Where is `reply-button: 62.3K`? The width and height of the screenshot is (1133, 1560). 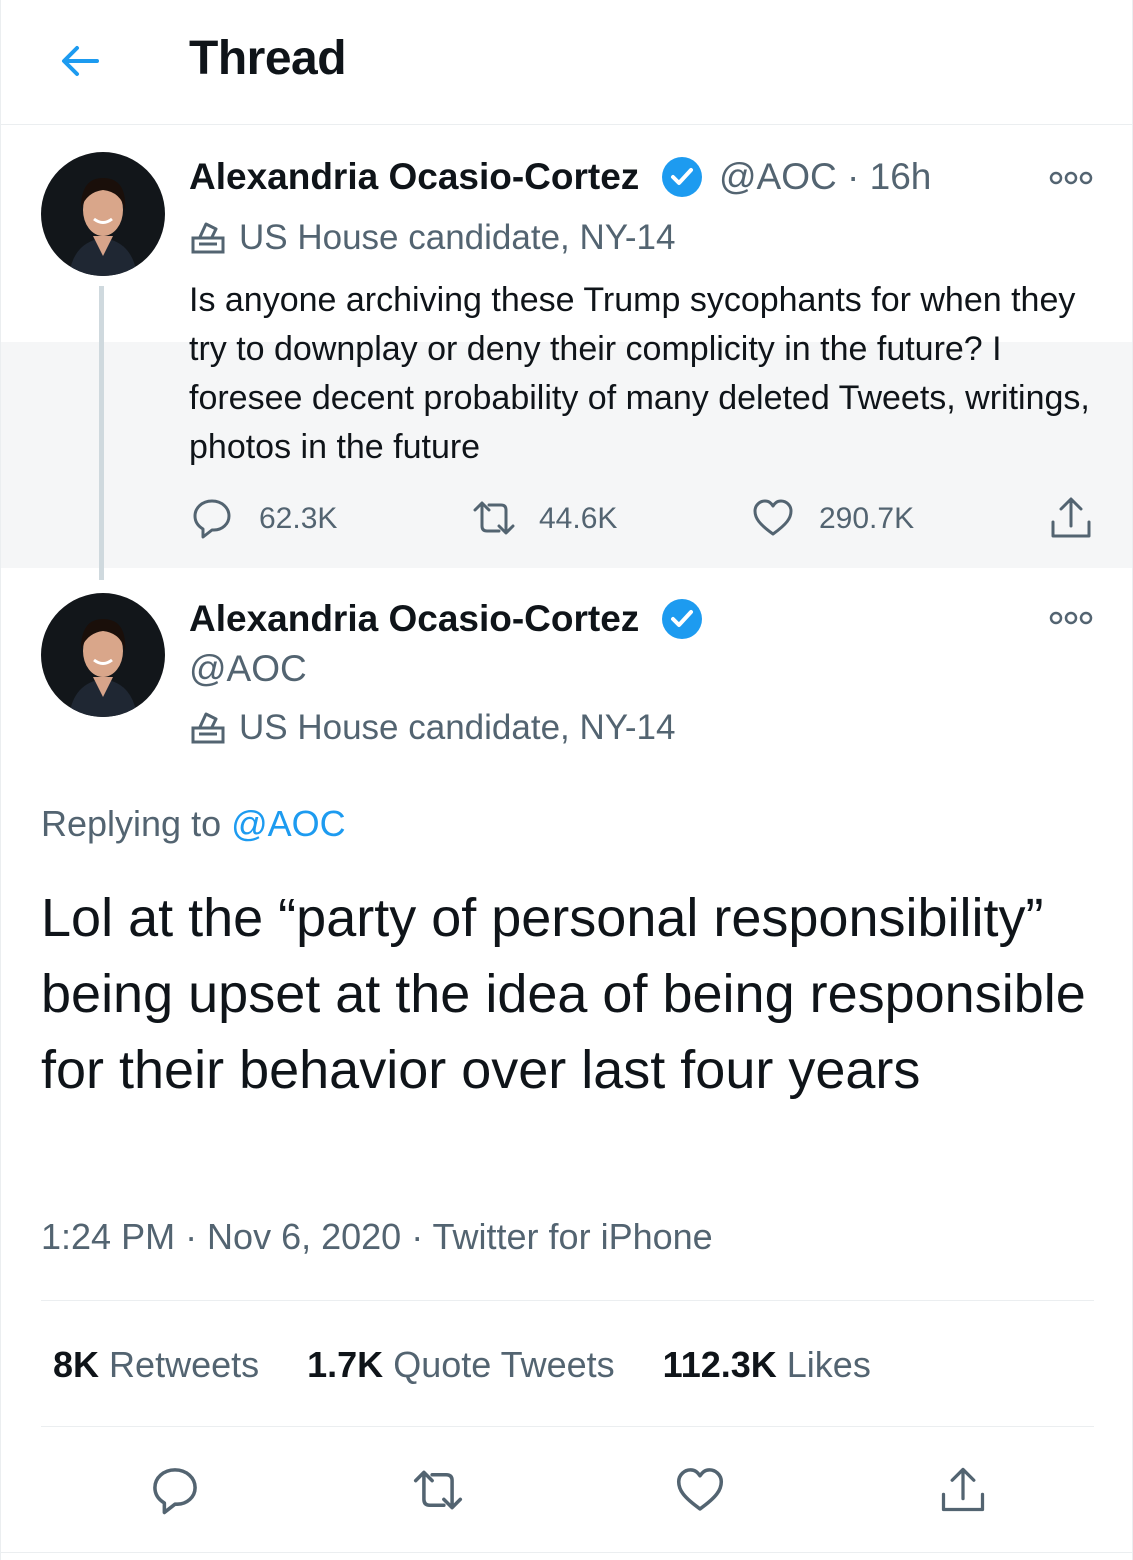 reply-button: 62.3K is located at coordinates (276, 520).